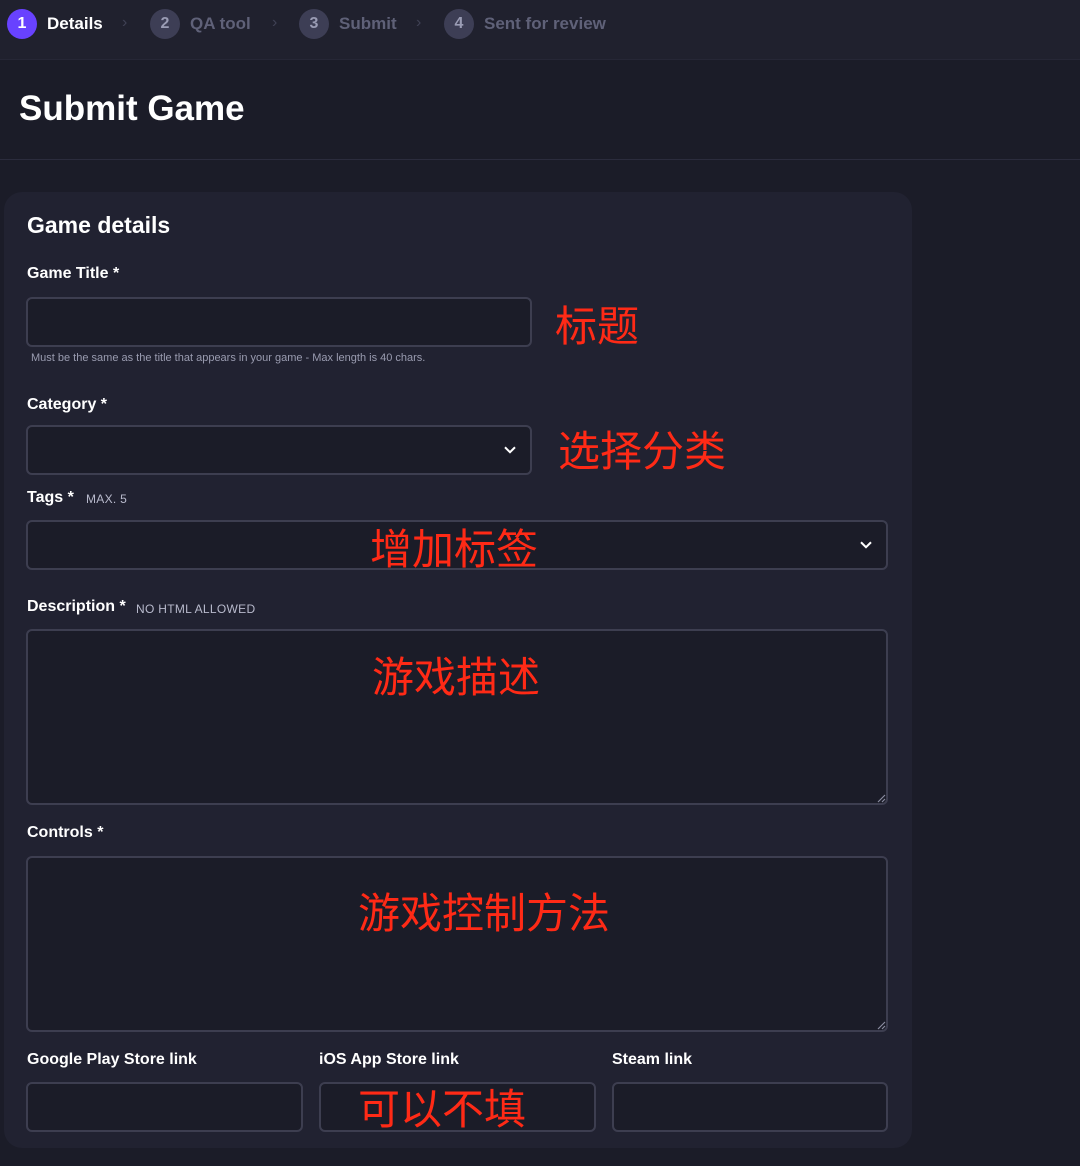 Image resolution: width=1080 pixels, height=1166 pixels. What do you see at coordinates (456, 677) in the screenshot?
I see `annotation-description: 游戏描述` at bounding box center [456, 677].